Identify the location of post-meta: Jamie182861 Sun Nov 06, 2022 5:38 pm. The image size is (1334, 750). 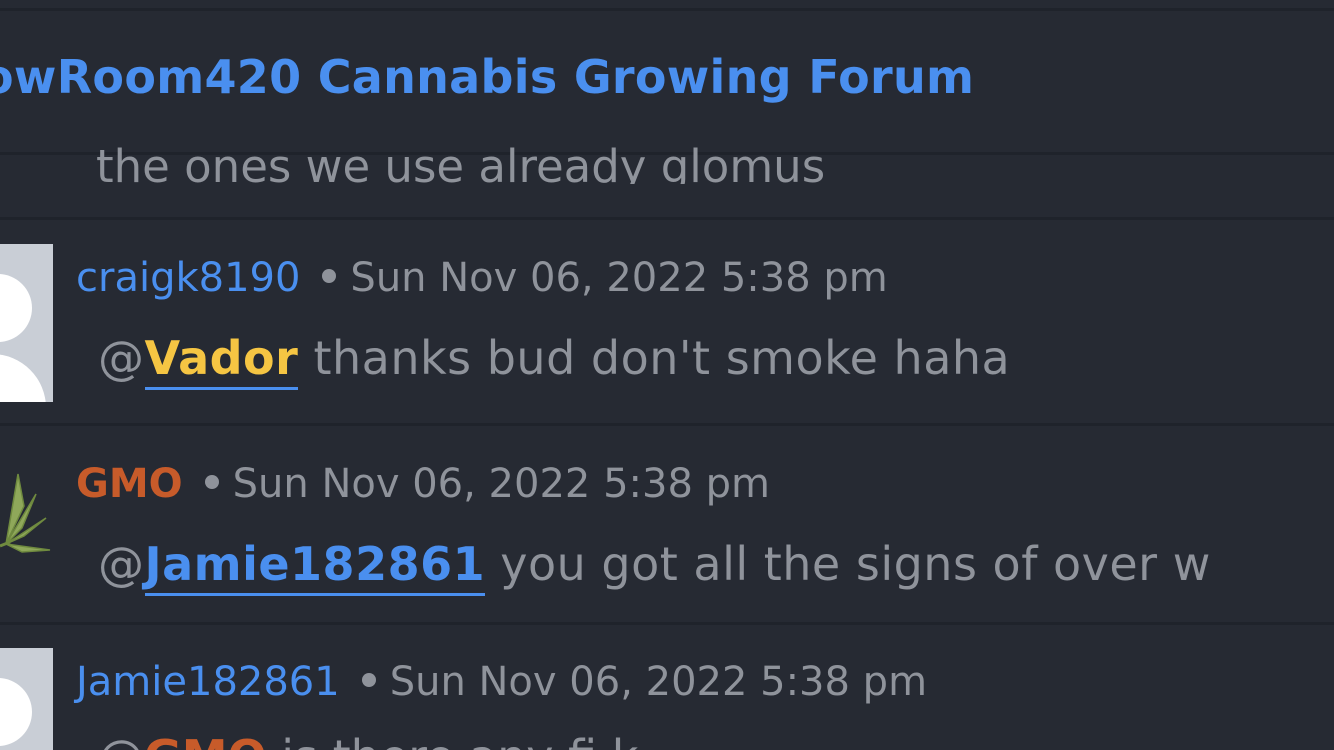
(501, 682).